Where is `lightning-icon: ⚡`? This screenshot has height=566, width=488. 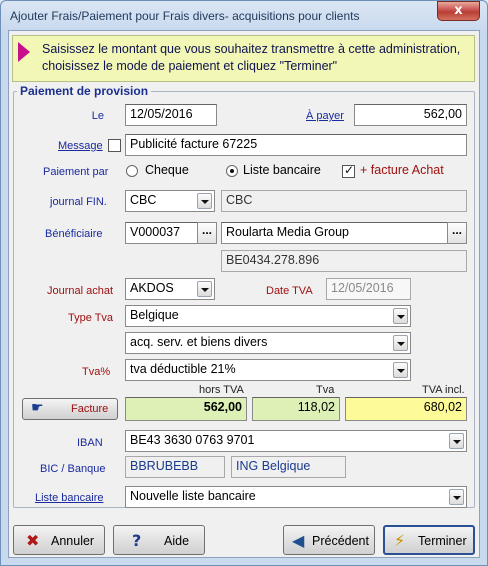 lightning-icon: ⚡ is located at coordinates (400, 540).